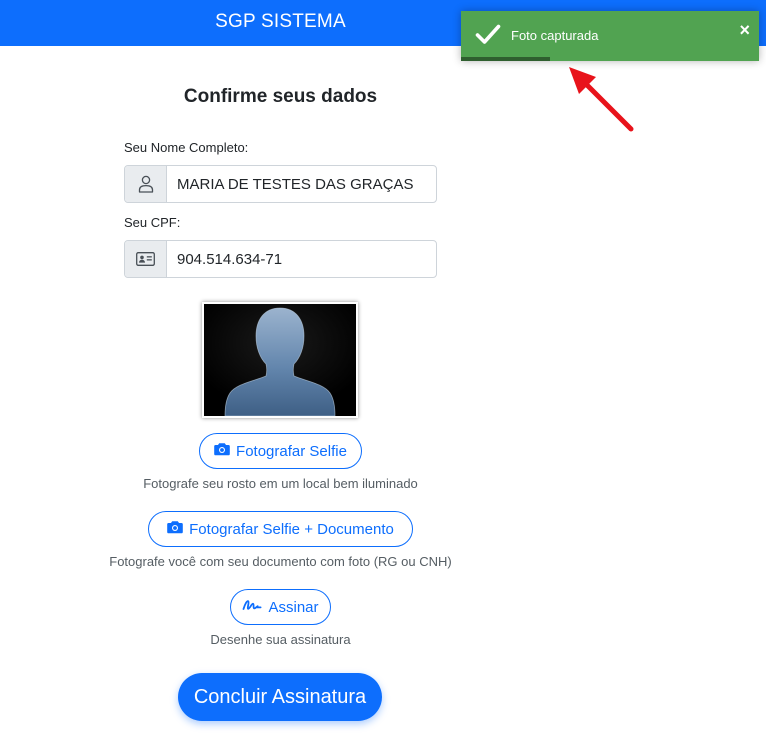  What do you see at coordinates (301, 184) in the screenshot?
I see `name-field` at bounding box center [301, 184].